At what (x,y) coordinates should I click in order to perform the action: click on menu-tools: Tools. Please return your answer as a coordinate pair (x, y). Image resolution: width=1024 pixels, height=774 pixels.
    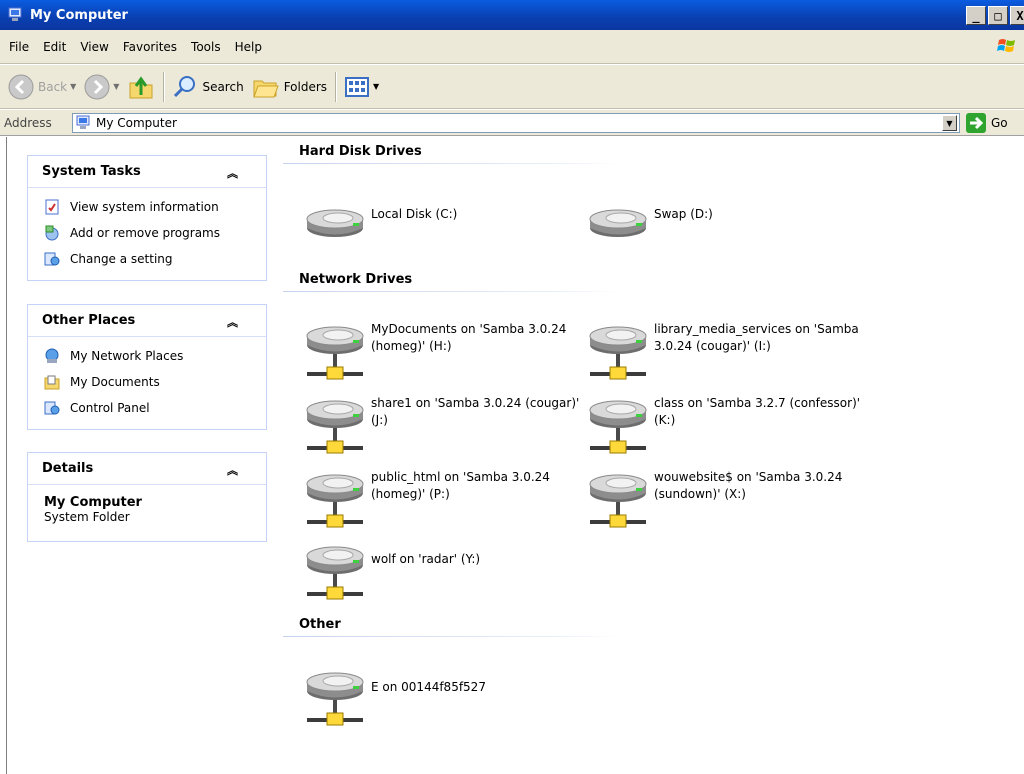
    Looking at the image, I should click on (206, 47).